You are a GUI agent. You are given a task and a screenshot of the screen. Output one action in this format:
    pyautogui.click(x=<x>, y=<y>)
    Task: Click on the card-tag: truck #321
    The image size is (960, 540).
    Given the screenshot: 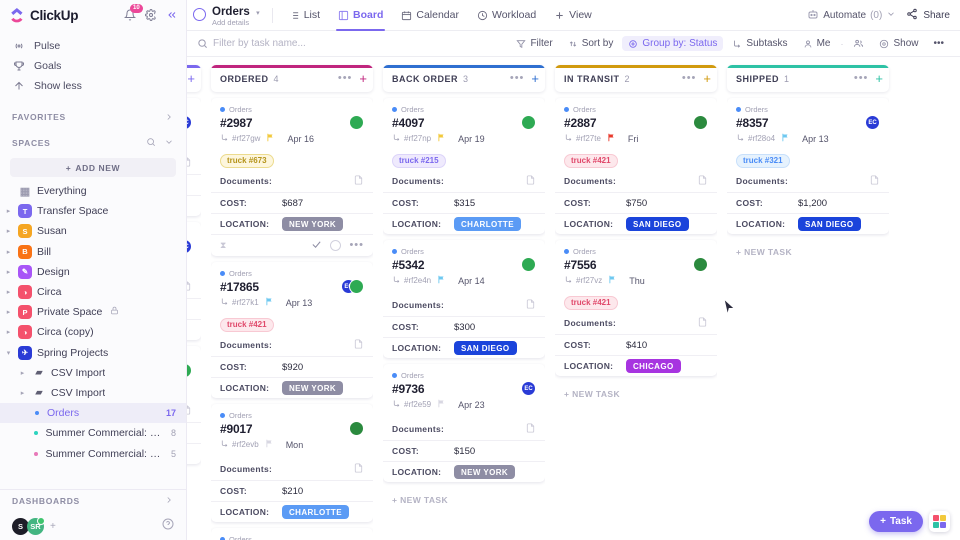 What is the action you would take?
    pyautogui.click(x=763, y=160)
    